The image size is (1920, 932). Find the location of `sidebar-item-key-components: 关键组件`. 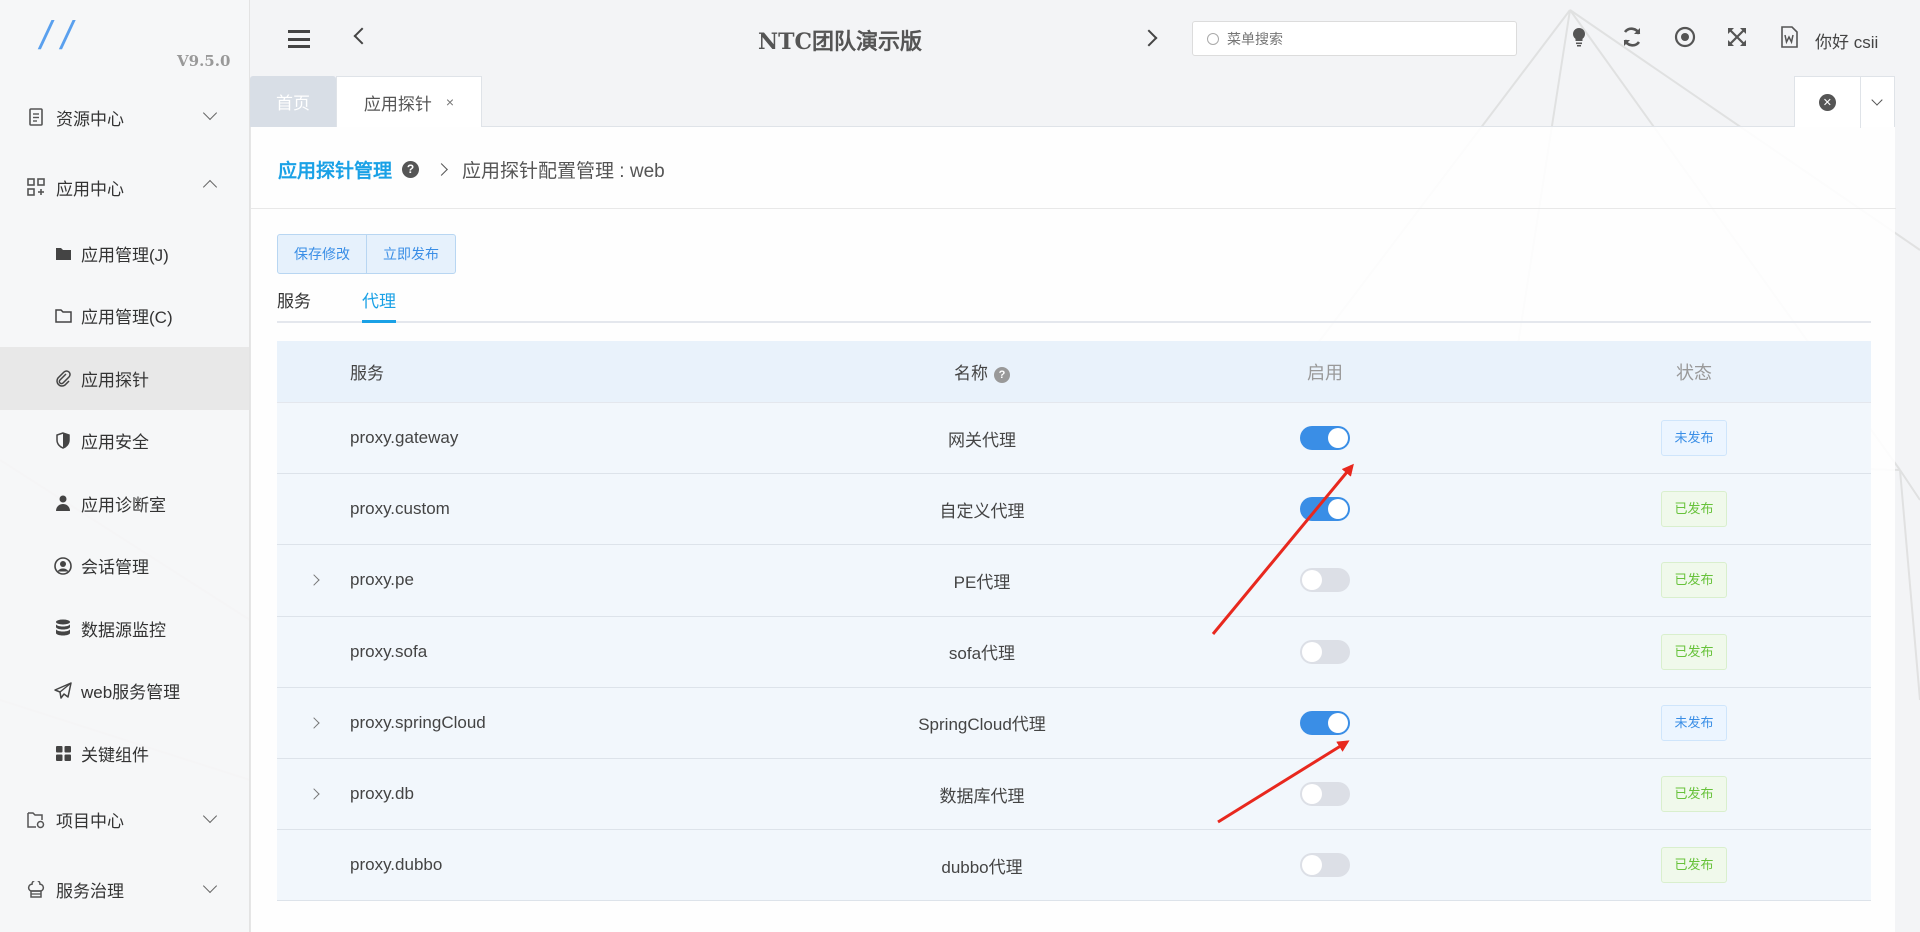

sidebar-item-key-components: 关键组件 is located at coordinates (124, 753).